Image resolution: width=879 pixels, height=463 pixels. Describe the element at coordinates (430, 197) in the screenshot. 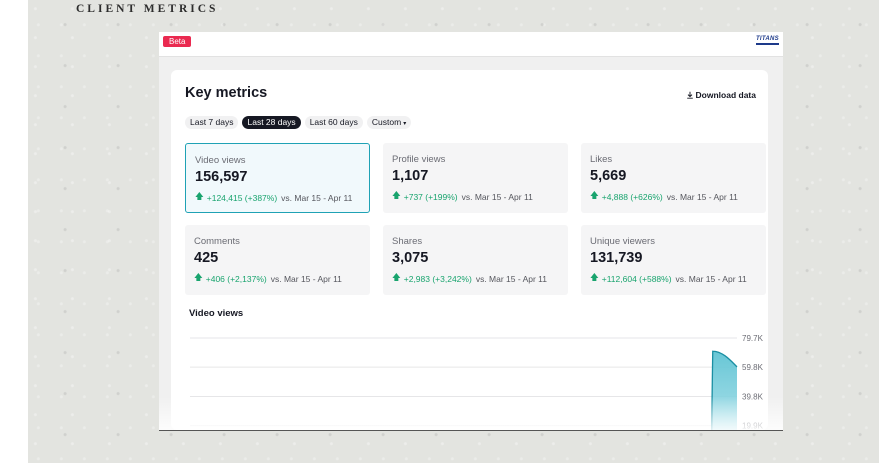

I see `metric-change: +737 (+199%)` at that location.